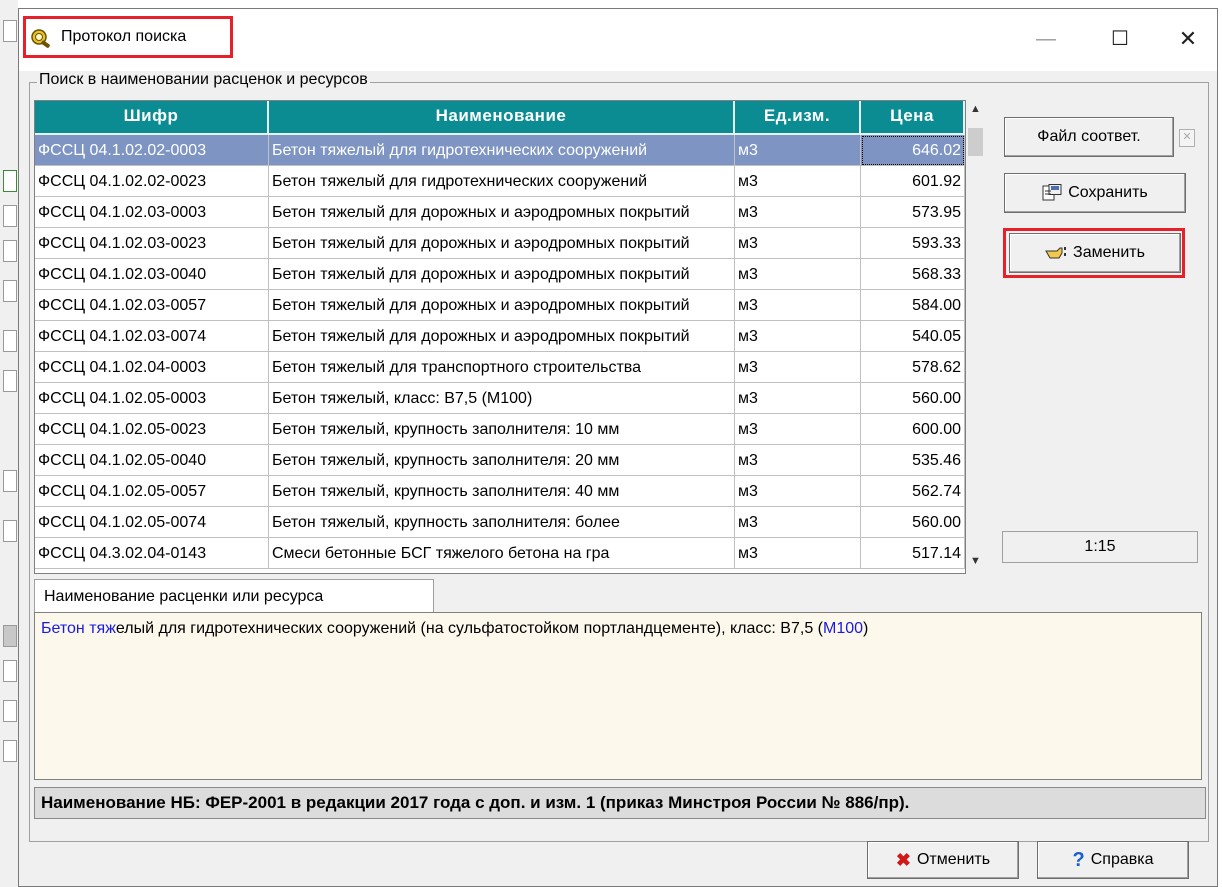 The height and width of the screenshot is (887, 1222). I want to click on tab-resource-name: Наименование расценки или ресурса, so click(234, 595).